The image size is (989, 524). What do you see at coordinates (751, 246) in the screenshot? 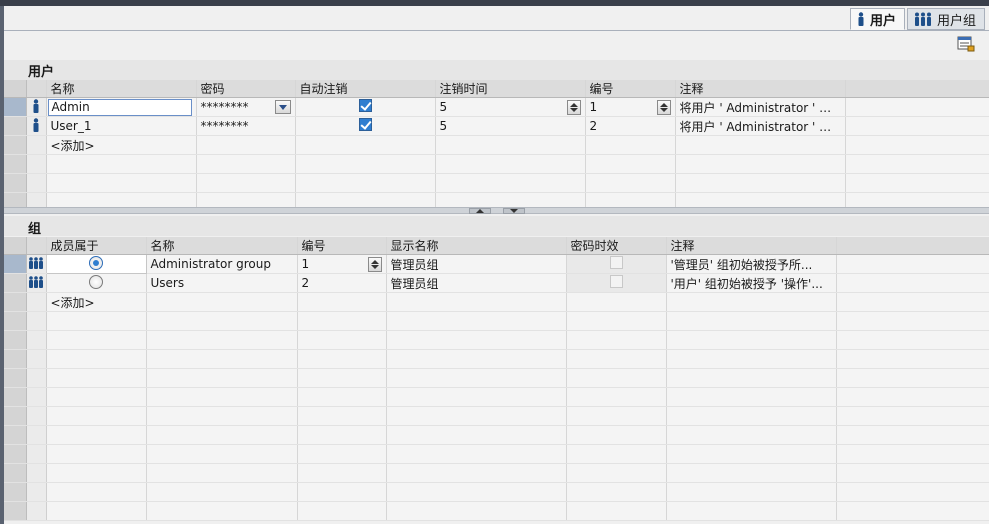
I see `col-header-group-comment: 注释` at bounding box center [751, 246].